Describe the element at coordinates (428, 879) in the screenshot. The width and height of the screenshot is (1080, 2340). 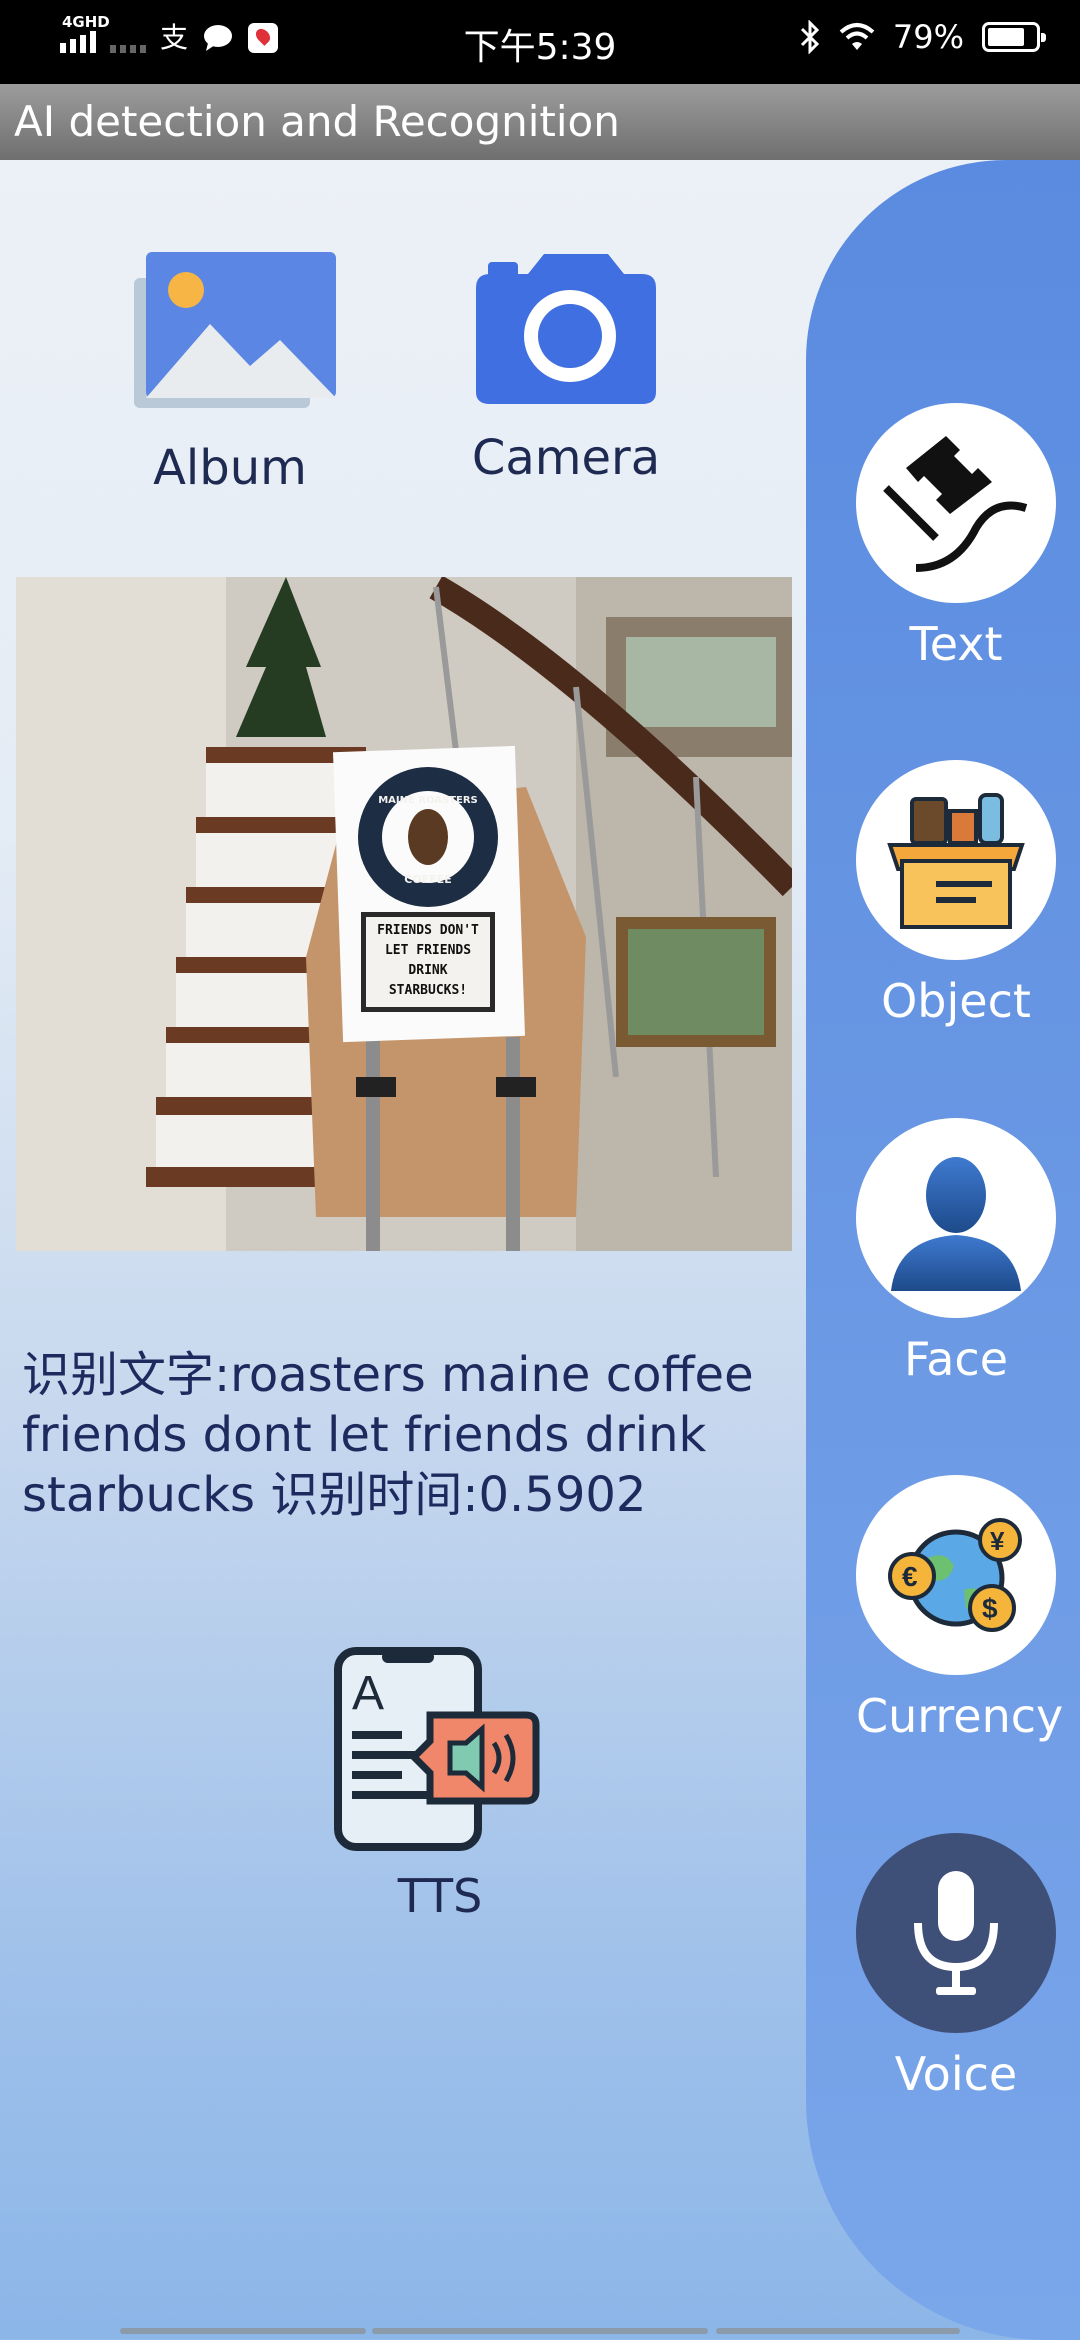
I see `poster-subtitle: COFFEE` at that location.